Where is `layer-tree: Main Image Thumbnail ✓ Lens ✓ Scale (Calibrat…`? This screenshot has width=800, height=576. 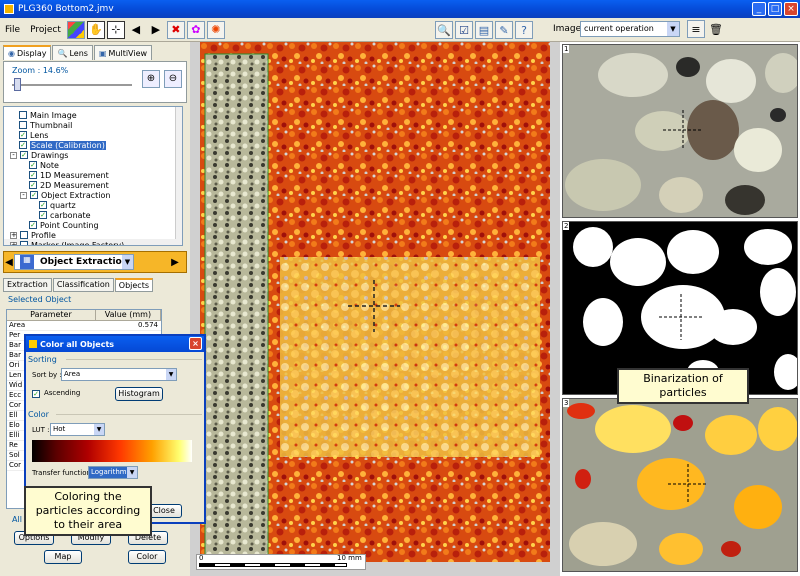
layer-tree: Main Image Thumbnail ✓ Lens ✓ Scale (Calibrat… is located at coordinates (93, 176).